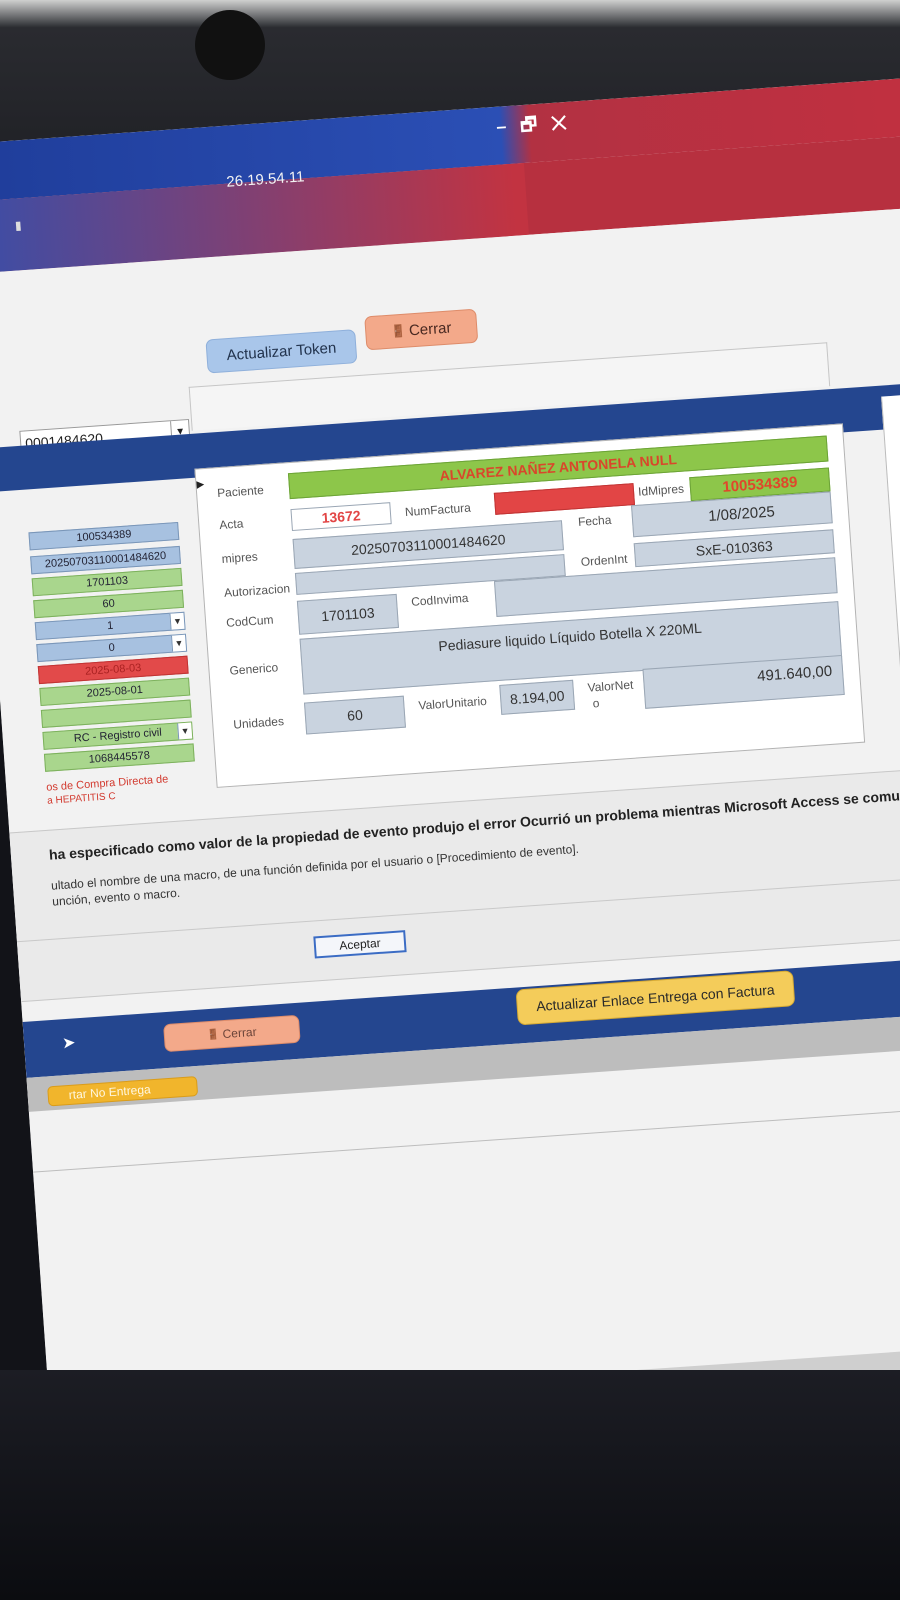 The width and height of the screenshot is (900, 1600). I want to click on right-list-panel: 999999, so click(890, 563).